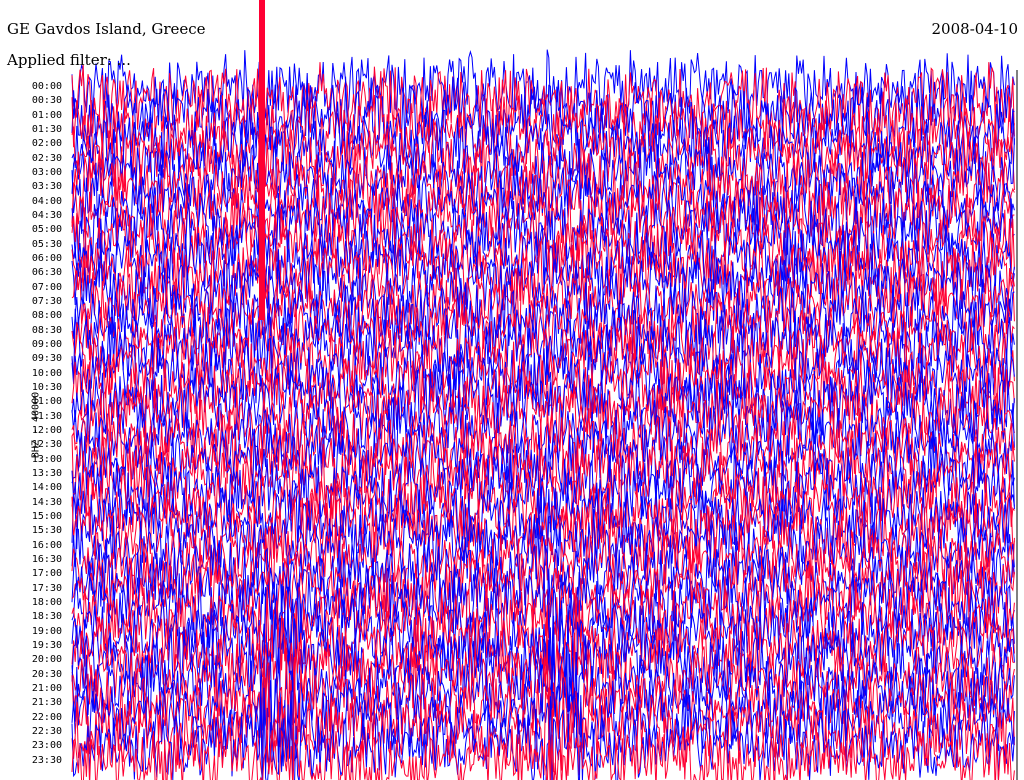  What do you see at coordinates (46, 731) in the screenshot?
I see `y-tick-label: 22:30` at bounding box center [46, 731].